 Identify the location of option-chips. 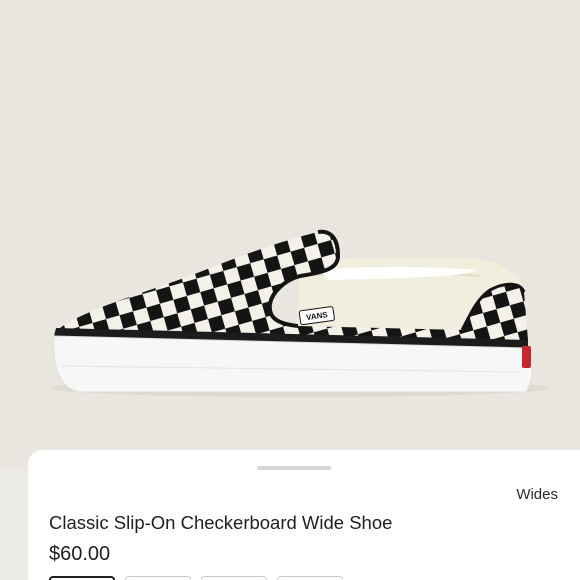
(196, 578).